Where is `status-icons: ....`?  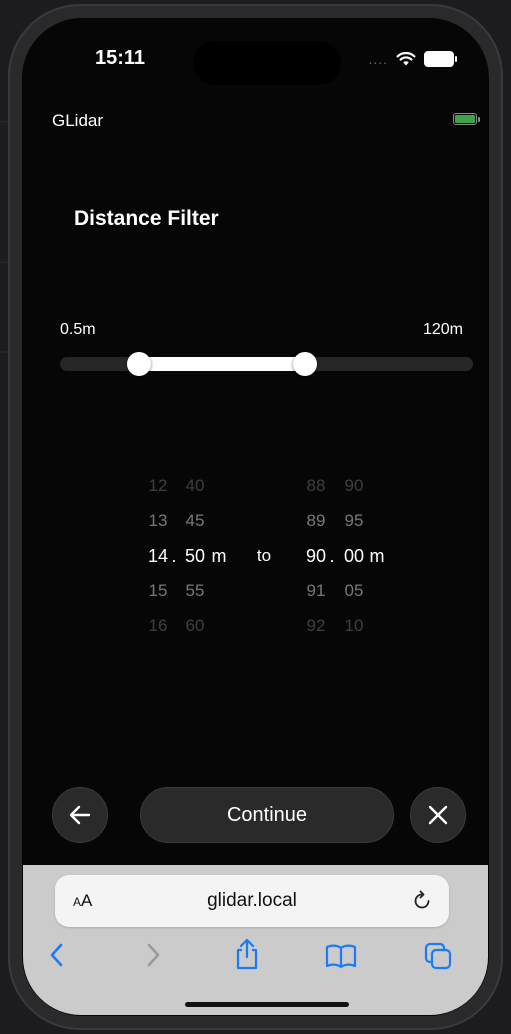 status-icons: .... is located at coordinates (412, 59).